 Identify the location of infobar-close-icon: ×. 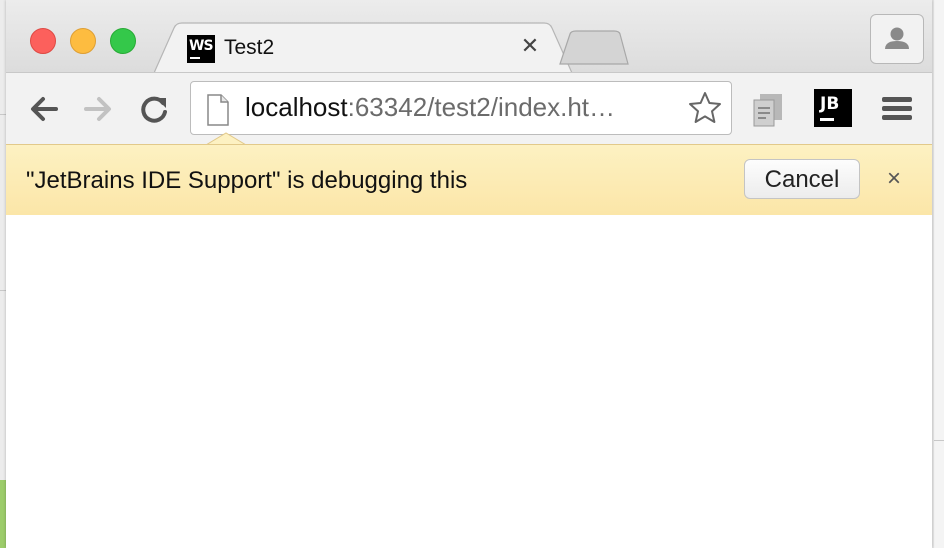
(894, 179).